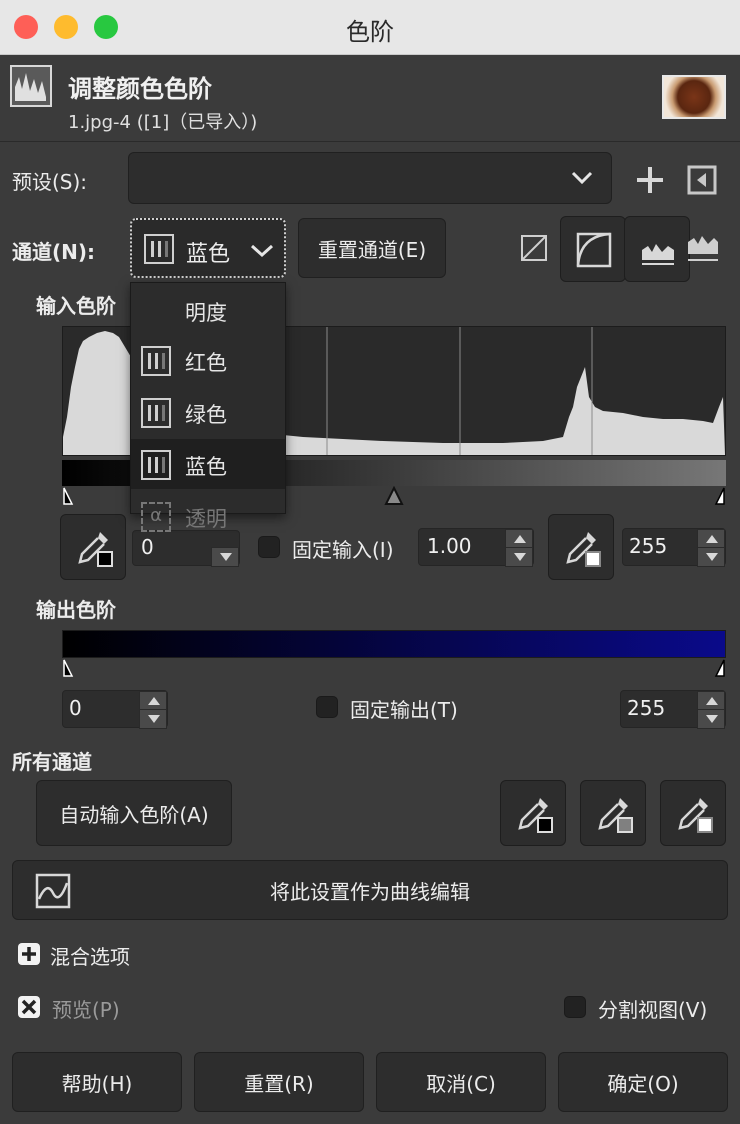 This screenshot has width=740, height=1124. I want to click on histogram-alt-icon, so click(703, 247).